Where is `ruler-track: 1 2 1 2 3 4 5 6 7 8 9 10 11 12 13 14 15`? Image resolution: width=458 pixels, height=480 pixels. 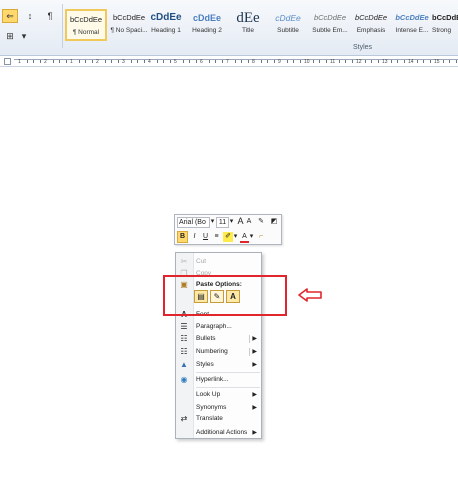 ruler-track: 1 2 1 2 3 4 5 6 7 8 9 10 11 12 13 14 15 is located at coordinates (236, 62).